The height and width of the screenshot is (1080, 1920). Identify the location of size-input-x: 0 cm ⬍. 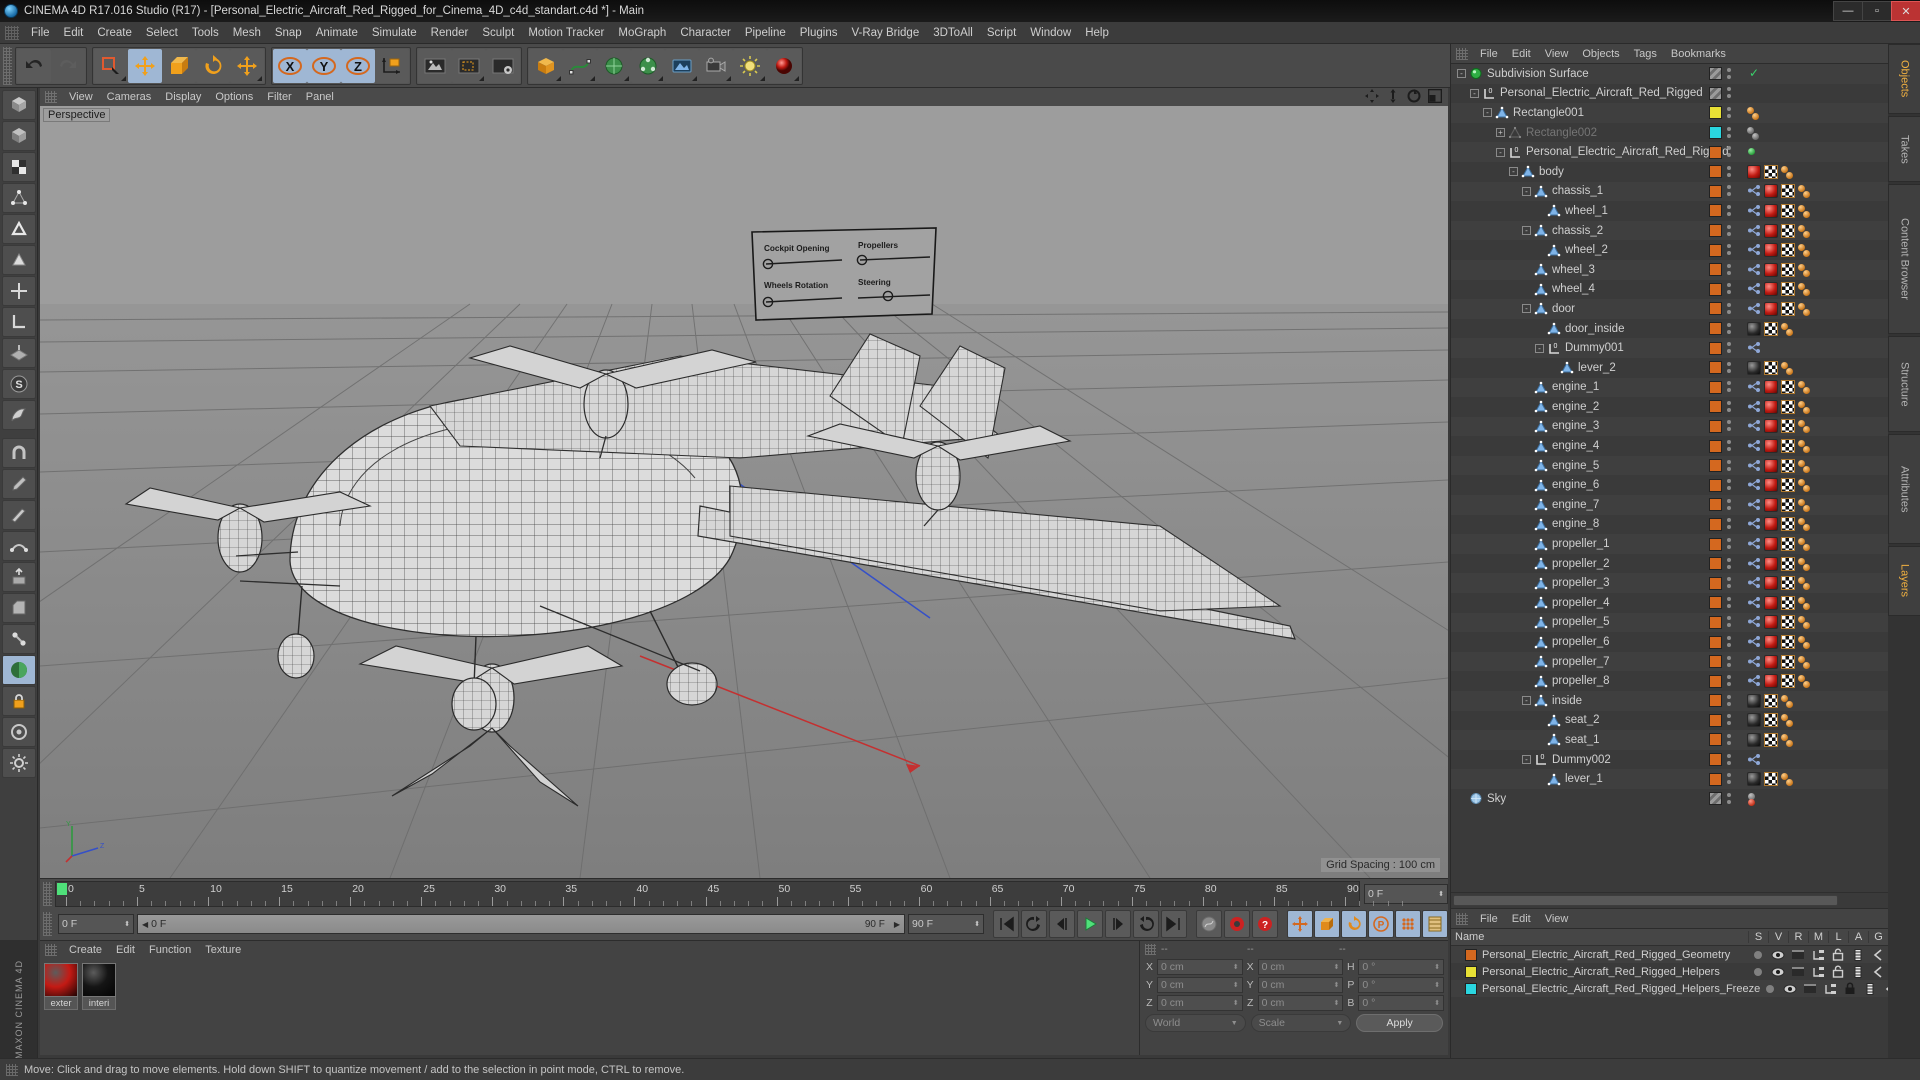
(1300, 967).